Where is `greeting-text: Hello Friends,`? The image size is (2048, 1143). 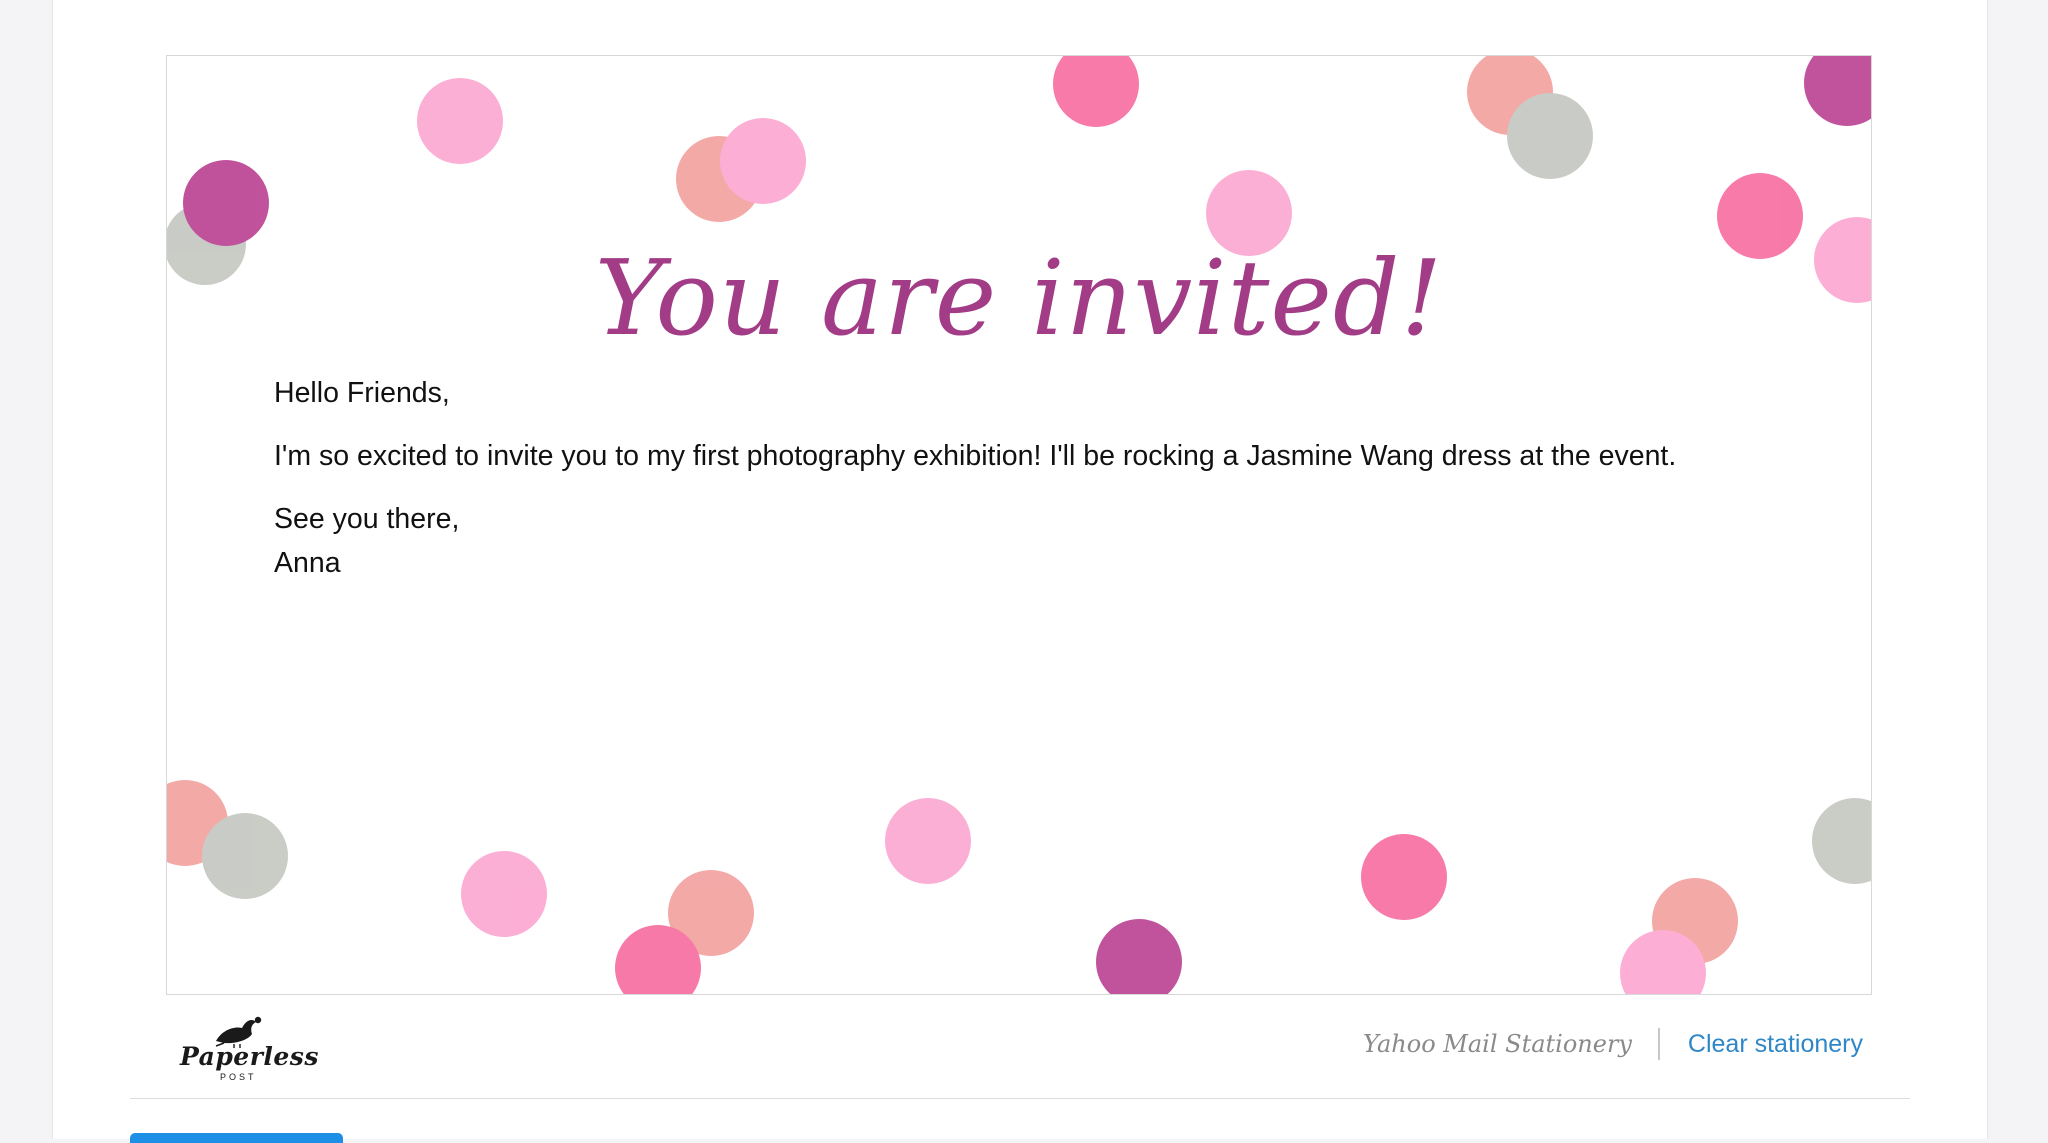 greeting-text: Hello Friends, is located at coordinates (362, 393).